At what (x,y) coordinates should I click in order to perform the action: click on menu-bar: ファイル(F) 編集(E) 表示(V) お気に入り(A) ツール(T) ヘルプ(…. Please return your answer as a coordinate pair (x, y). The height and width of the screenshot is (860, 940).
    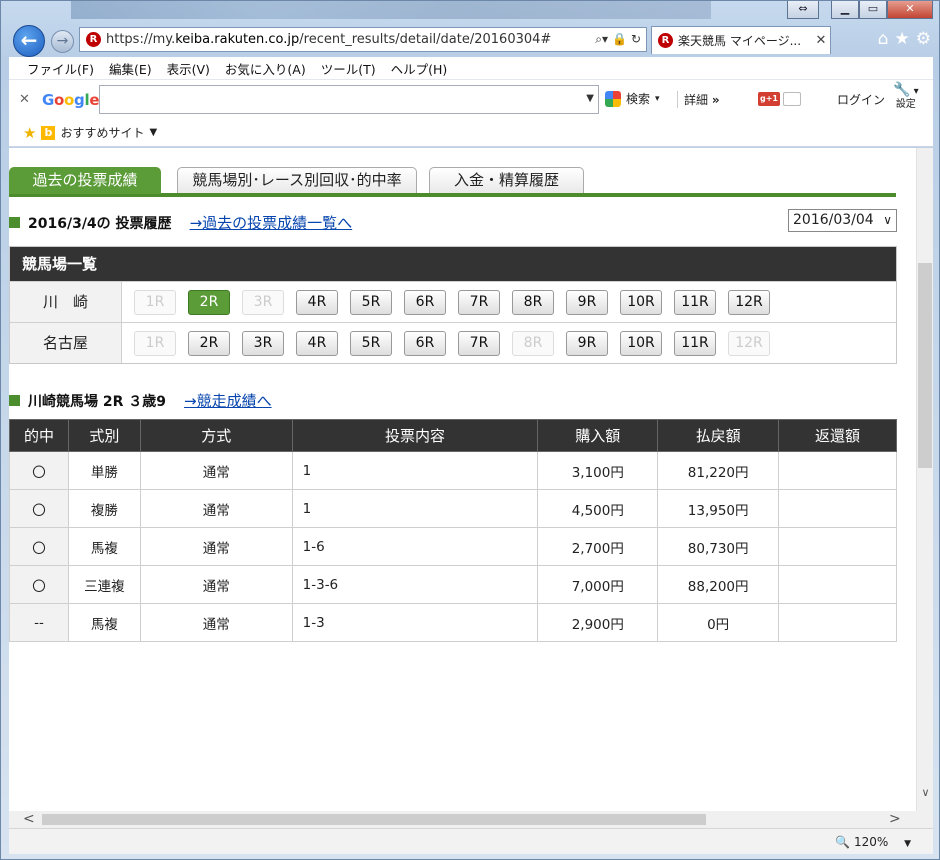
    Looking at the image, I should click on (471, 68).